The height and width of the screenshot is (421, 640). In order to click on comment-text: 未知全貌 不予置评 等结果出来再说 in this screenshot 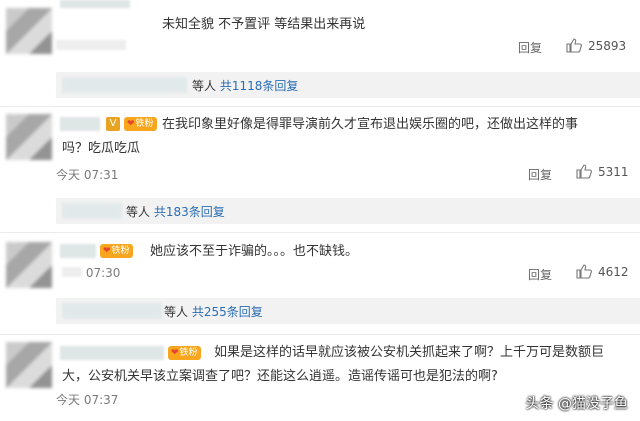, I will do `click(264, 24)`.